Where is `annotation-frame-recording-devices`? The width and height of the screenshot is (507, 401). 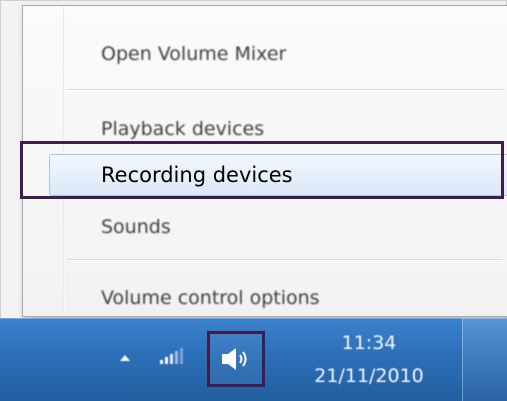
annotation-frame-recording-devices is located at coordinates (262, 170).